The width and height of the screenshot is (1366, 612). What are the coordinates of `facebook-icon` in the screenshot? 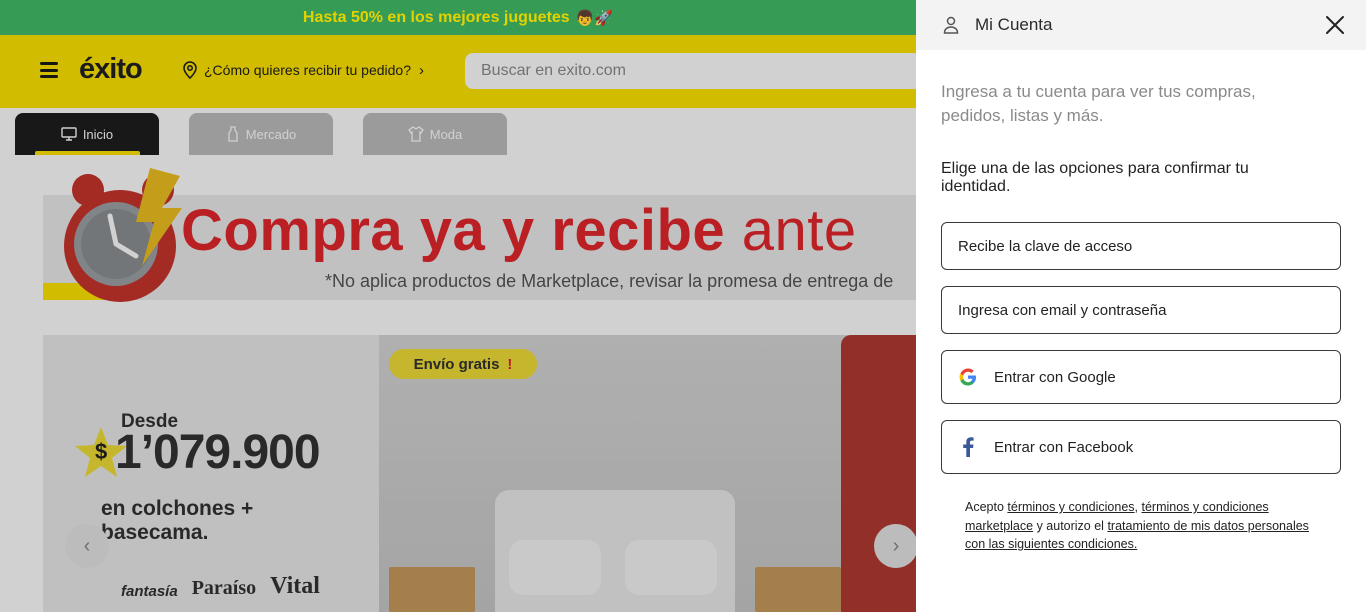 It's located at (968, 447).